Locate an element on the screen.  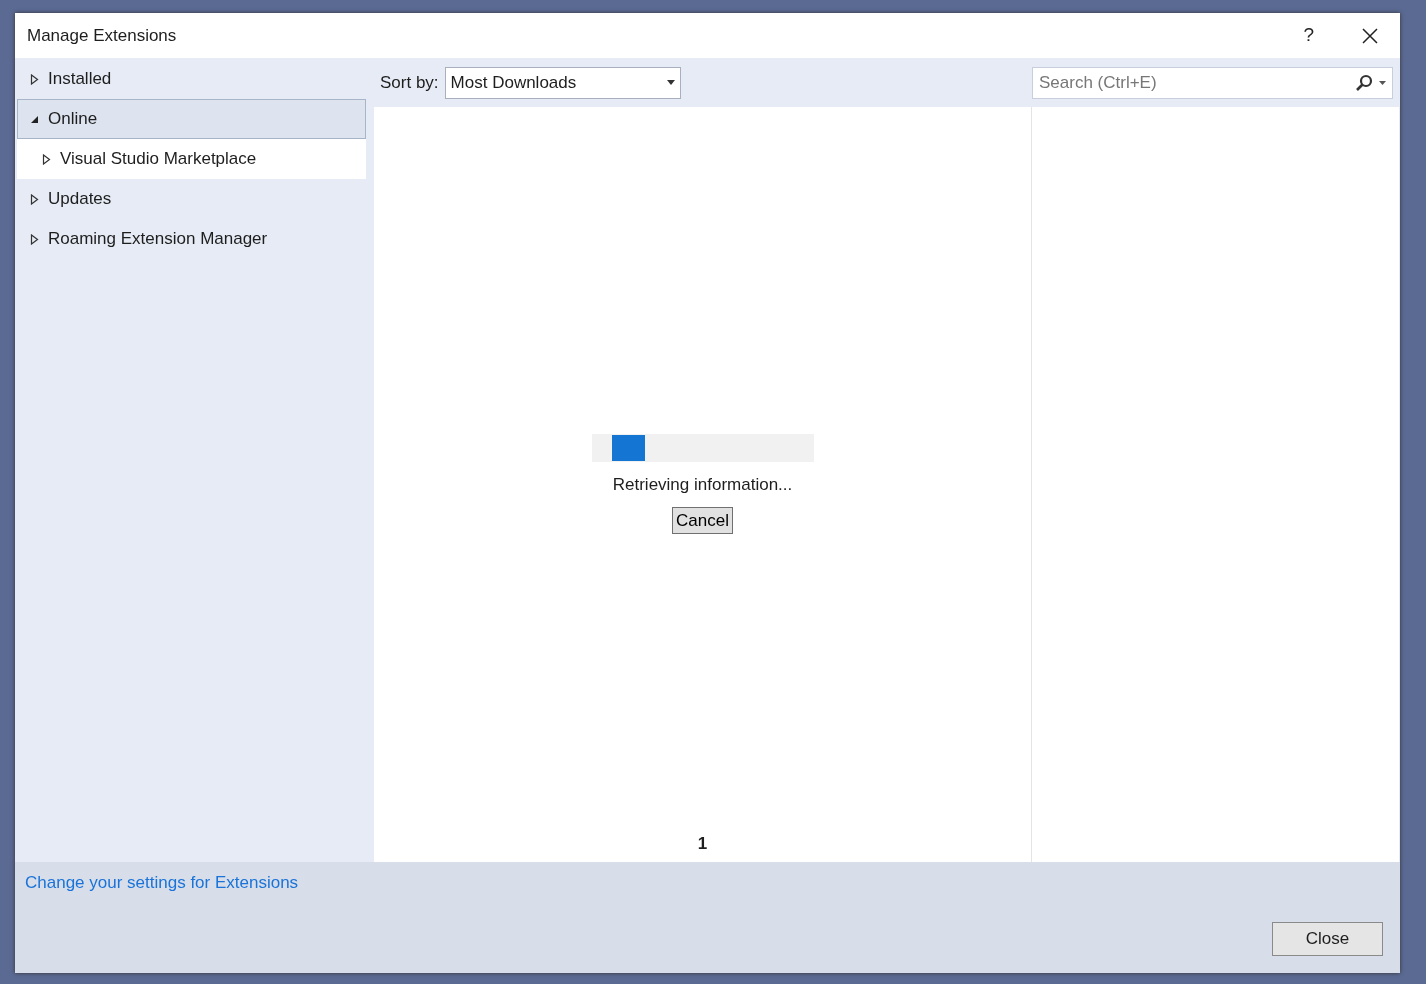
search-icon is located at coordinates (1364, 82).